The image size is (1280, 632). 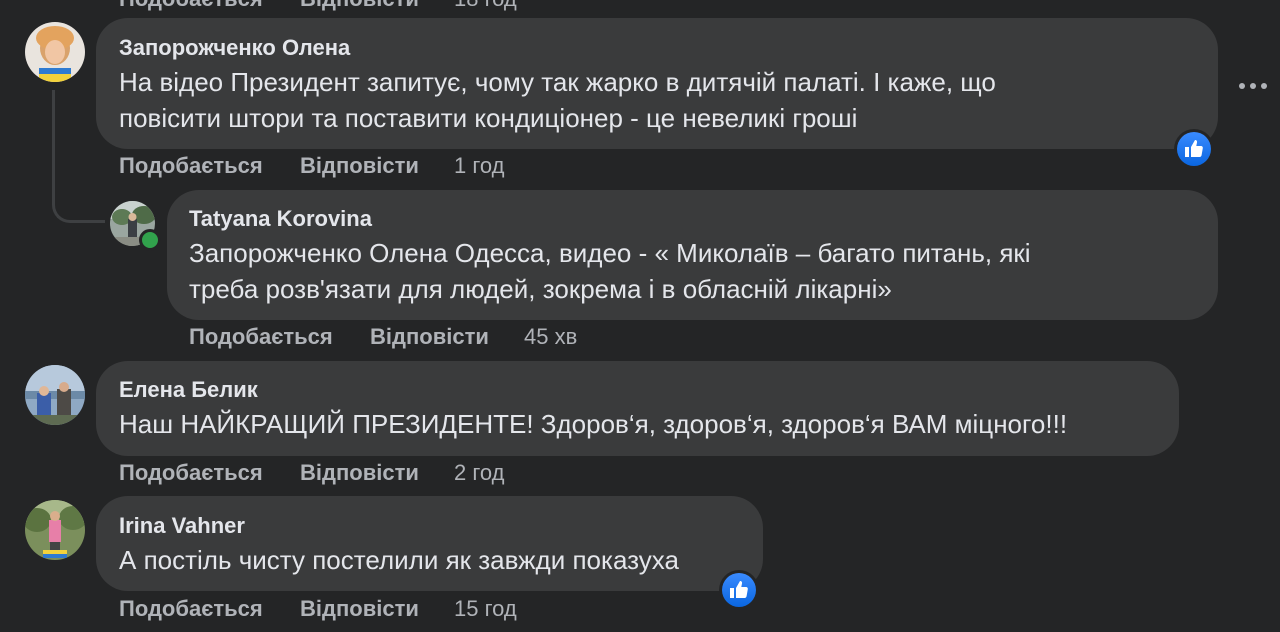 What do you see at coordinates (550, 337) in the screenshot?
I see `comment-timestamp: 45 хв` at bounding box center [550, 337].